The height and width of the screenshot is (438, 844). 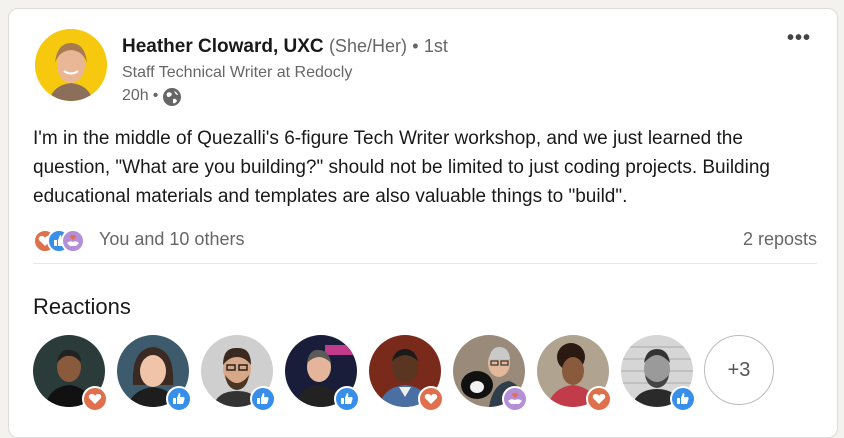 What do you see at coordinates (172, 96) in the screenshot?
I see `globe-icon` at bounding box center [172, 96].